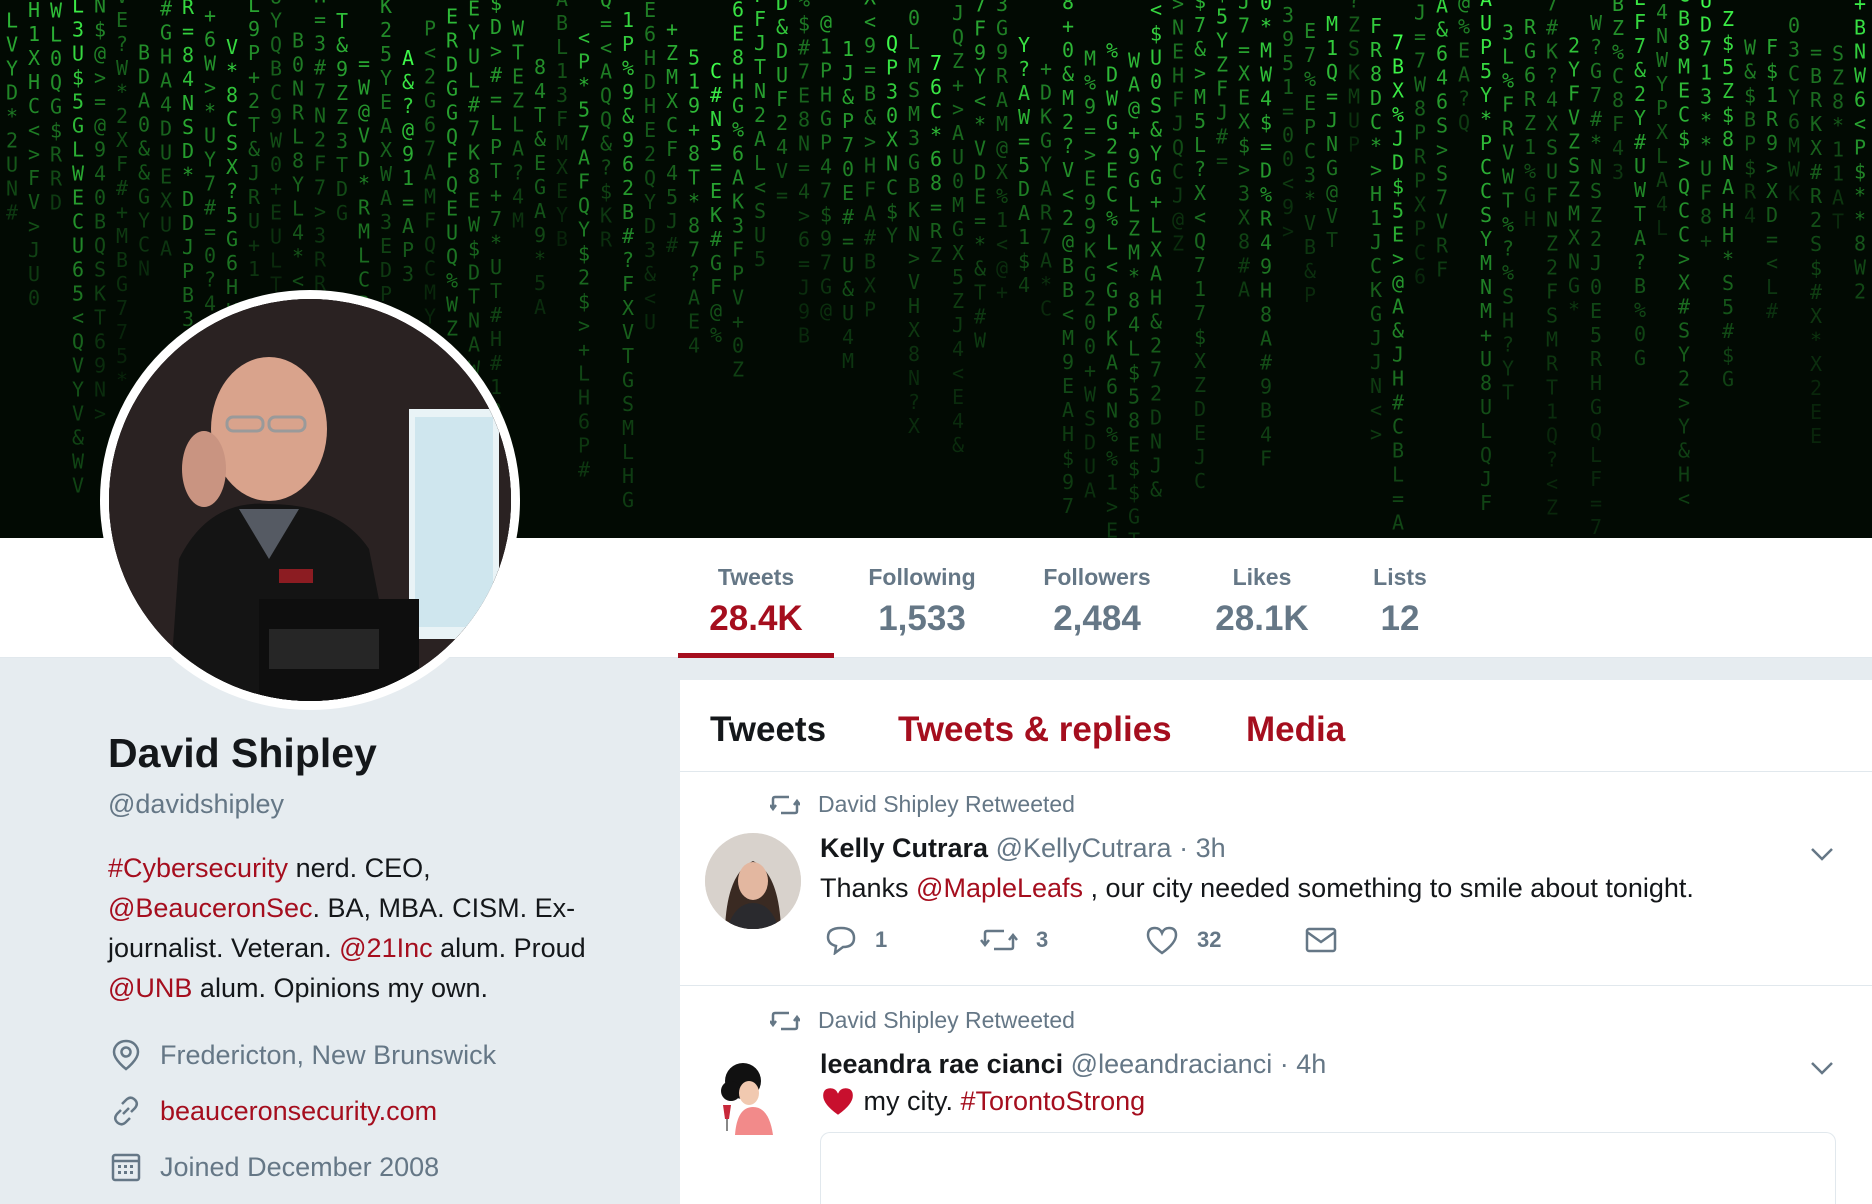 The image size is (1872, 1204). Describe the element at coordinates (999, 940) in the screenshot. I see `retweet-icon` at that location.